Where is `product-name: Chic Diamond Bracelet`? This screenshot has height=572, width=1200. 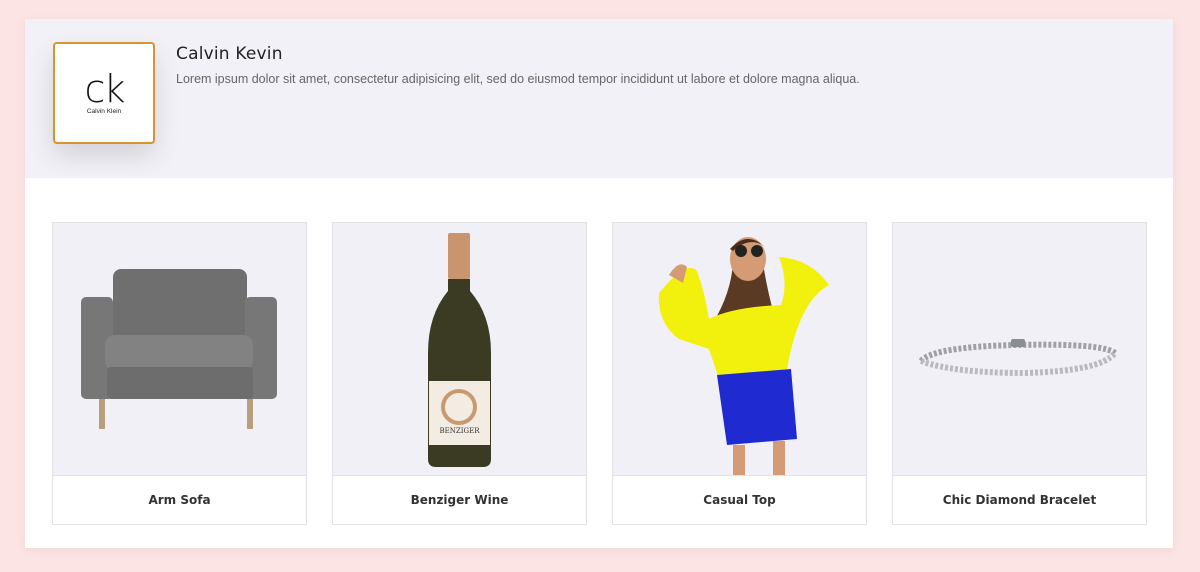 product-name: Chic Diamond Bracelet is located at coordinates (1019, 499).